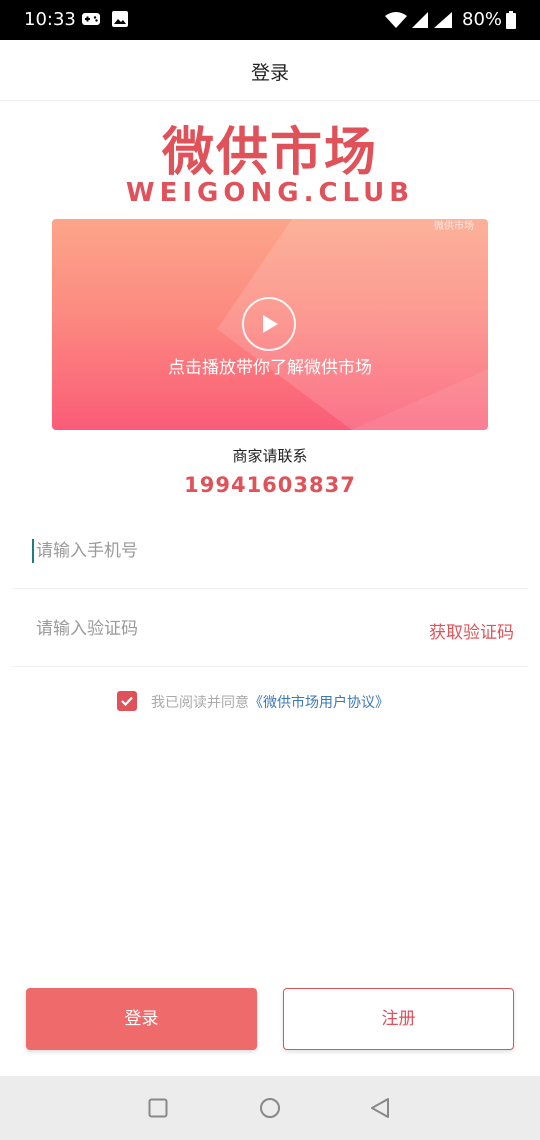  I want to click on system-nav-bar, so click(270, 1108).